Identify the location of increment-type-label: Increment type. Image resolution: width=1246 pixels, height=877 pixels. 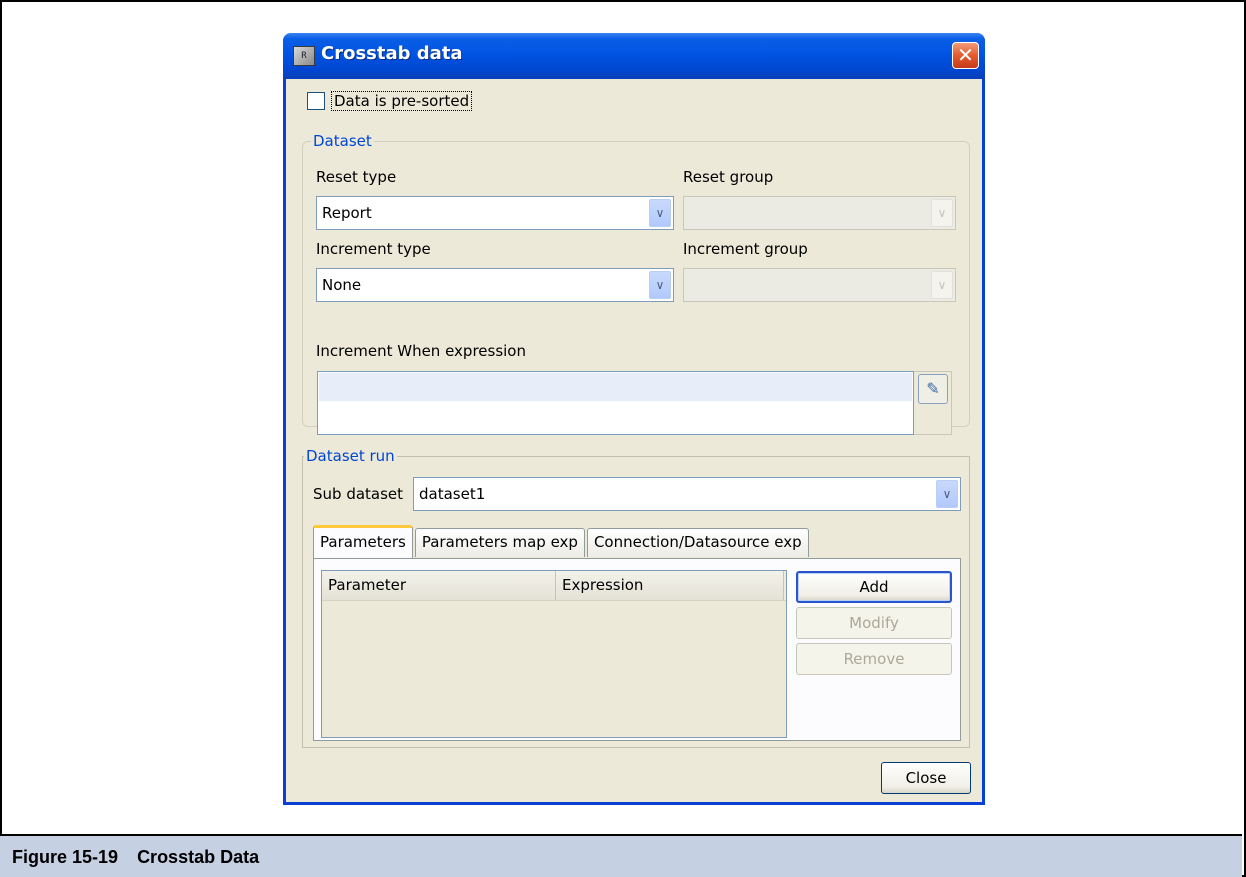
(373, 249).